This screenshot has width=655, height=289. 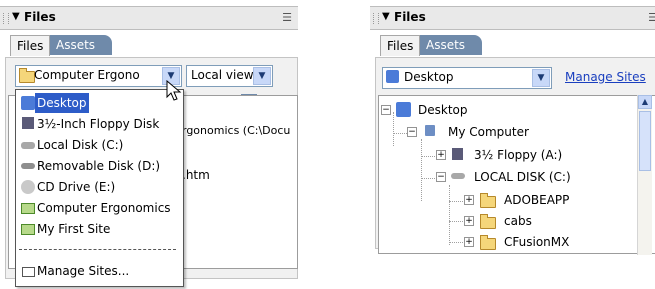 I want to click on cd-drive-icon, so click(x=28, y=187).